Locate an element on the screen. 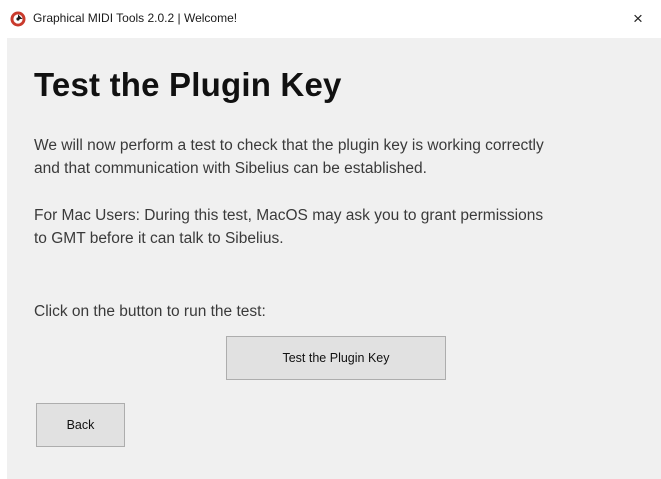 This screenshot has width=661, height=479. test-plugin-key-button: Test the Plugin Key is located at coordinates (336, 358).